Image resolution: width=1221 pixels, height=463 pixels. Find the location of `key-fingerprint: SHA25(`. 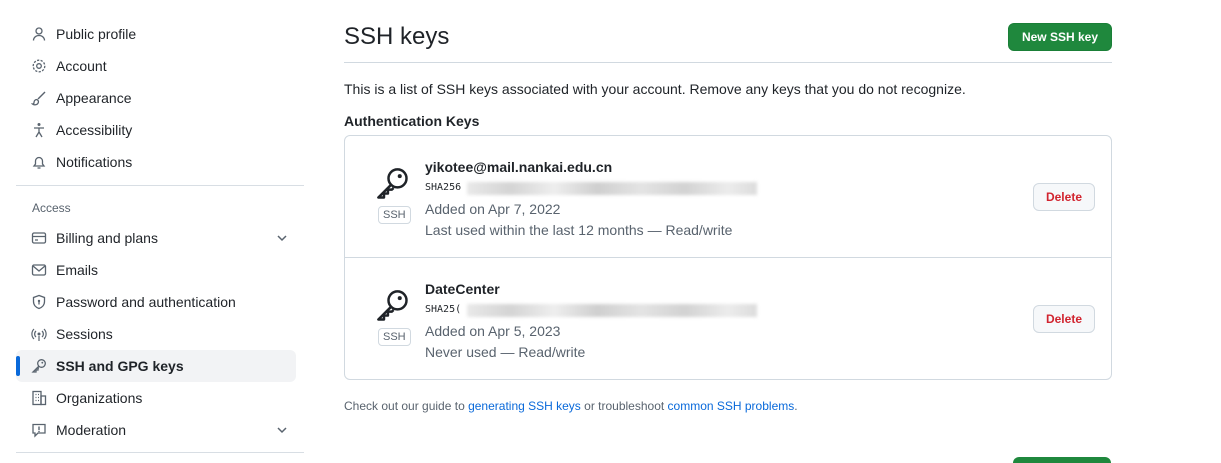

key-fingerprint: SHA25( is located at coordinates (443, 309).